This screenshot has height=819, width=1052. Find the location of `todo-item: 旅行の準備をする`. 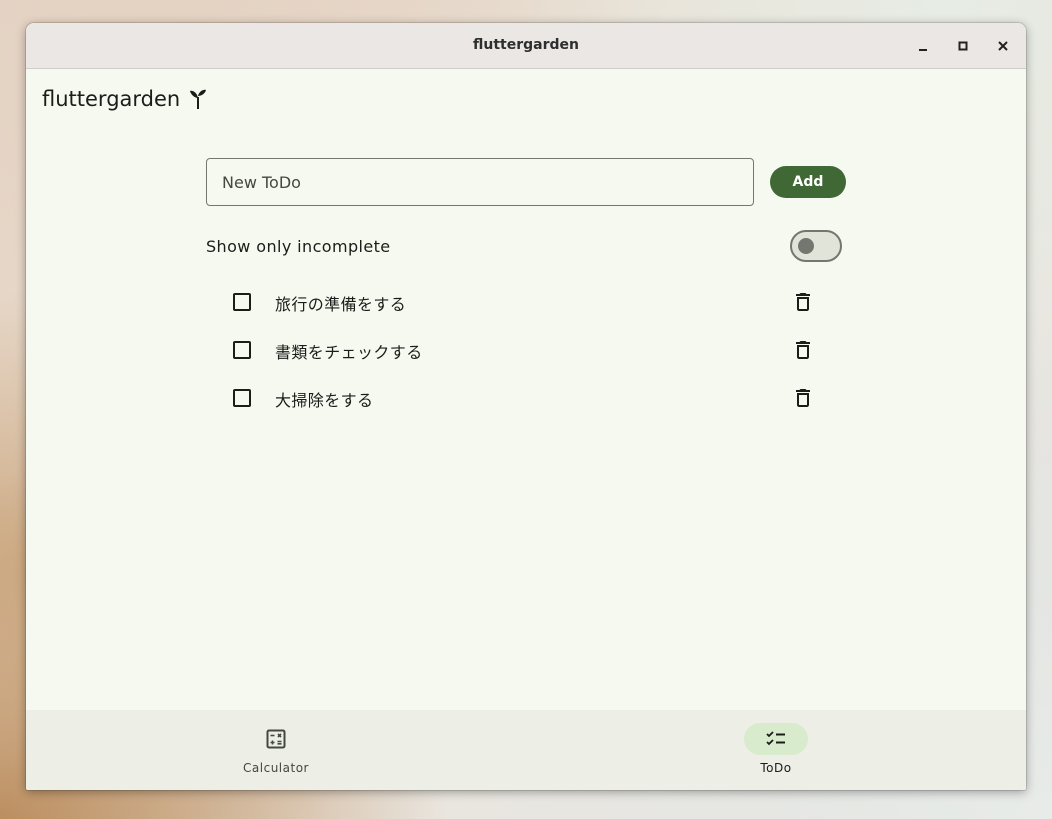

todo-item: 旅行の準備をする is located at coordinates (526, 301).